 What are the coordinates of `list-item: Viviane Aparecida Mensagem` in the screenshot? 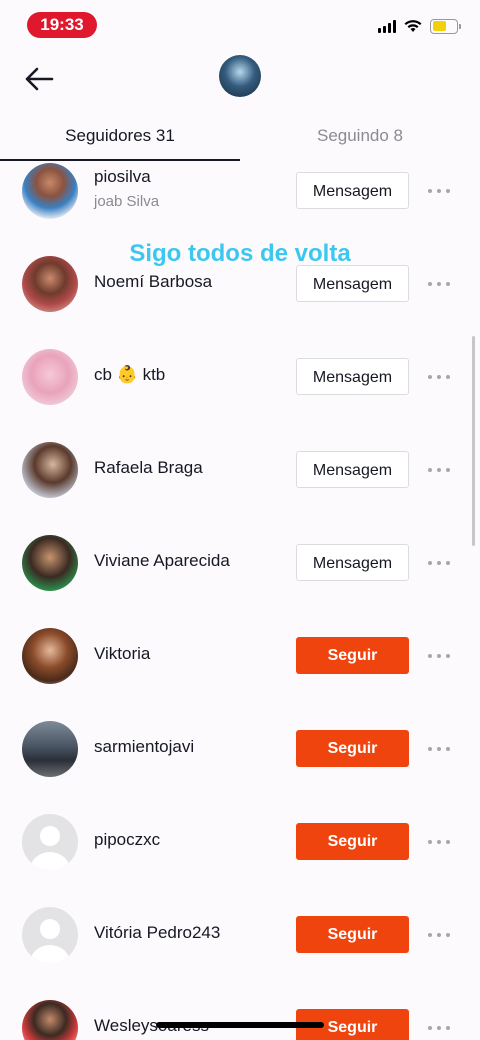 It's located at (240, 575).